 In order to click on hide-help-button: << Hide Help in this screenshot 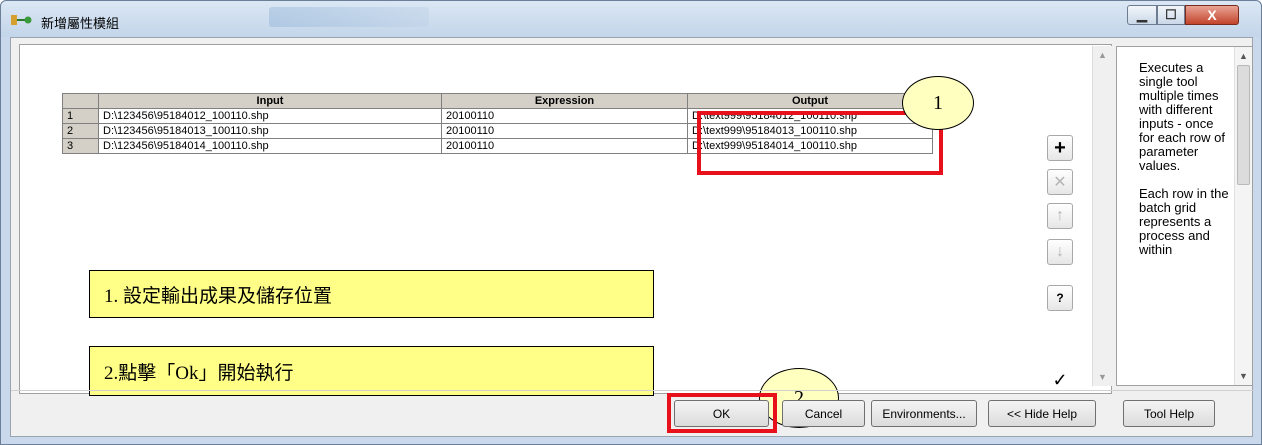, I will do `click(1042, 413)`.